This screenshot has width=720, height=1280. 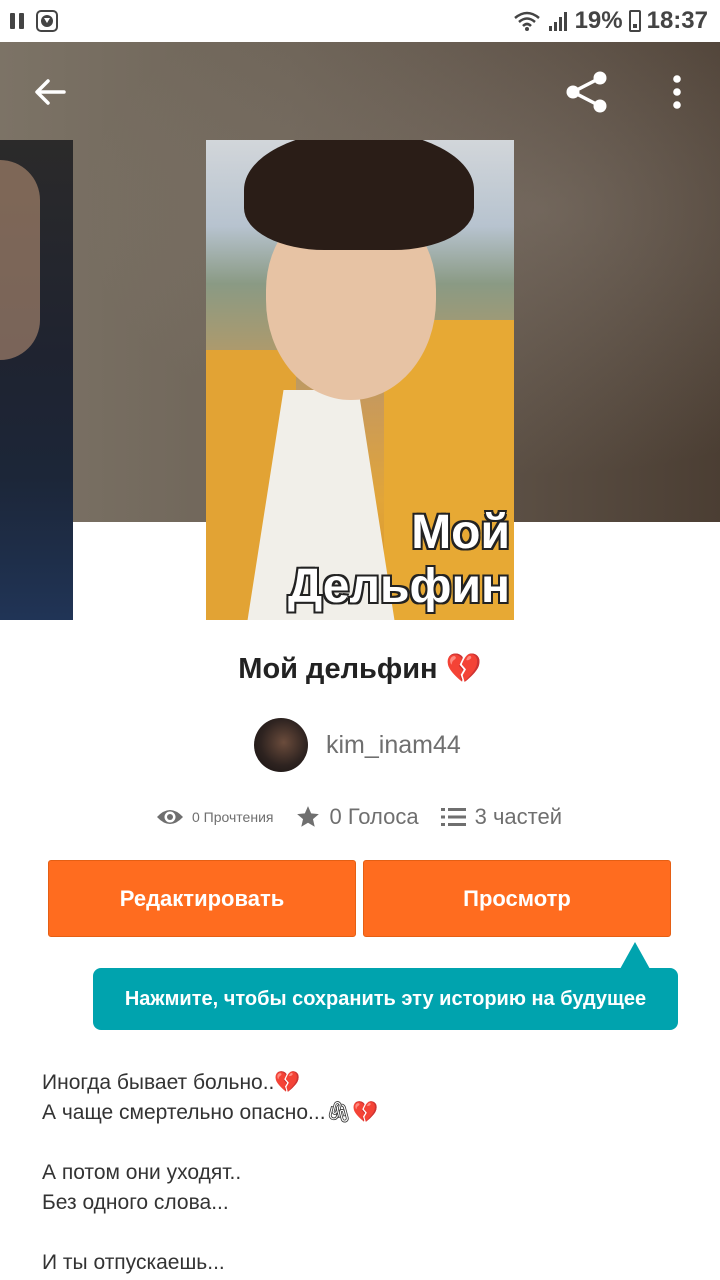 What do you see at coordinates (557, 21) in the screenshot?
I see `signal-icon` at bounding box center [557, 21].